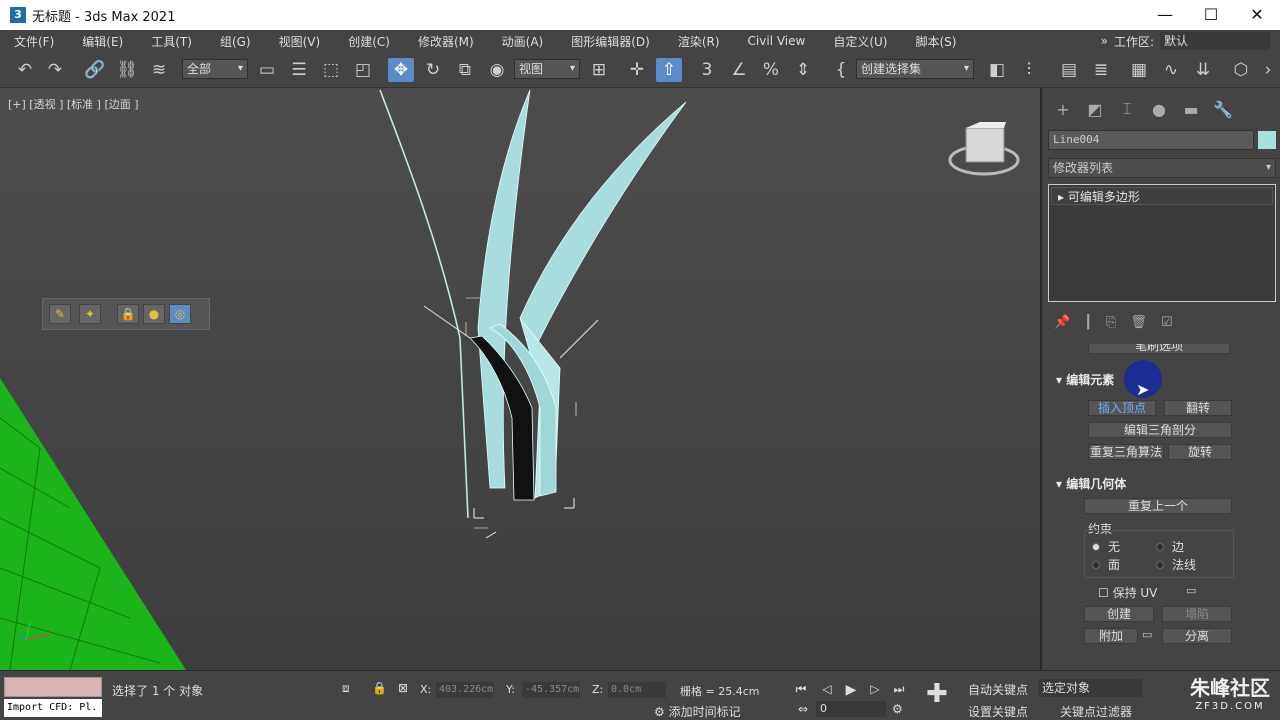 The image size is (1280, 720). What do you see at coordinates (1088, 322) in the screenshot?
I see `show-end-result-icon: ┃` at bounding box center [1088, 322].